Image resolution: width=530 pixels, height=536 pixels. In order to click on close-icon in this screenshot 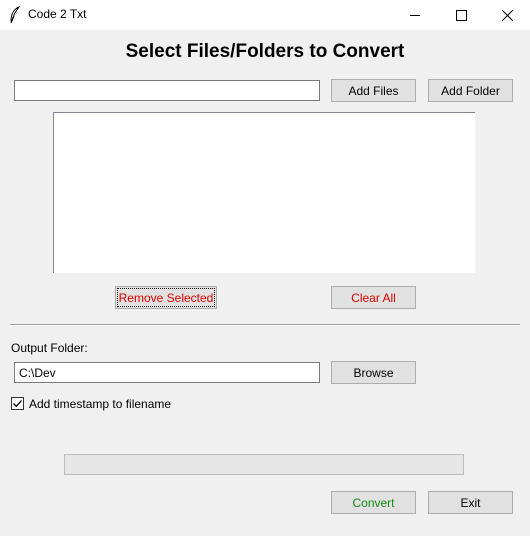, I will do `click(507, 15)`.